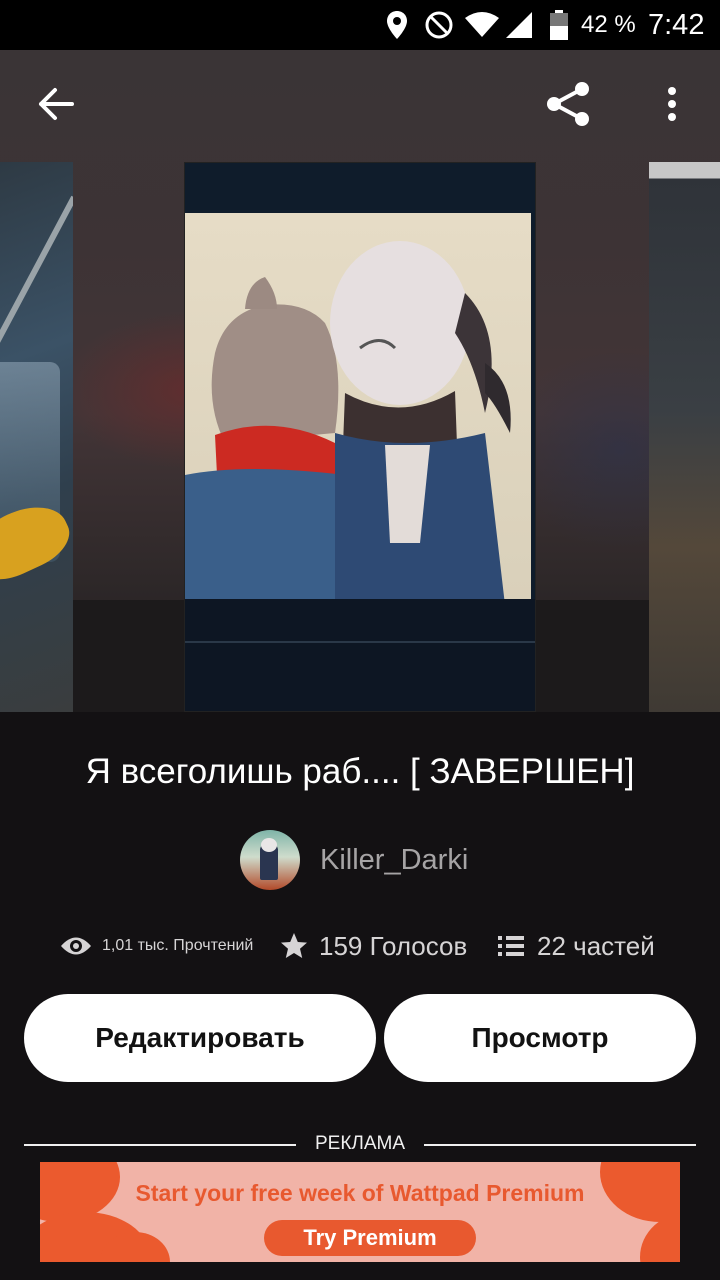 Image resolution: width=720 pixels, height=1280 pixels. Describe the element at coordinates (178, 945) in the screenshot. I see `reads-count: 1,01 тыс. Прочтений` at that location.